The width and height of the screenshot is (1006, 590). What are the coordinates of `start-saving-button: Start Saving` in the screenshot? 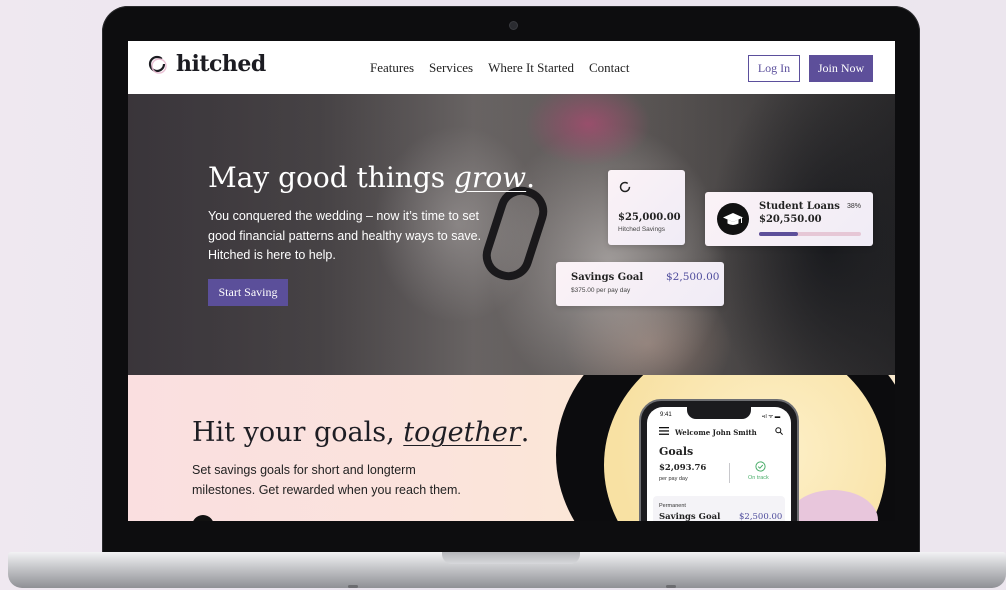 It's located at (248, 292).